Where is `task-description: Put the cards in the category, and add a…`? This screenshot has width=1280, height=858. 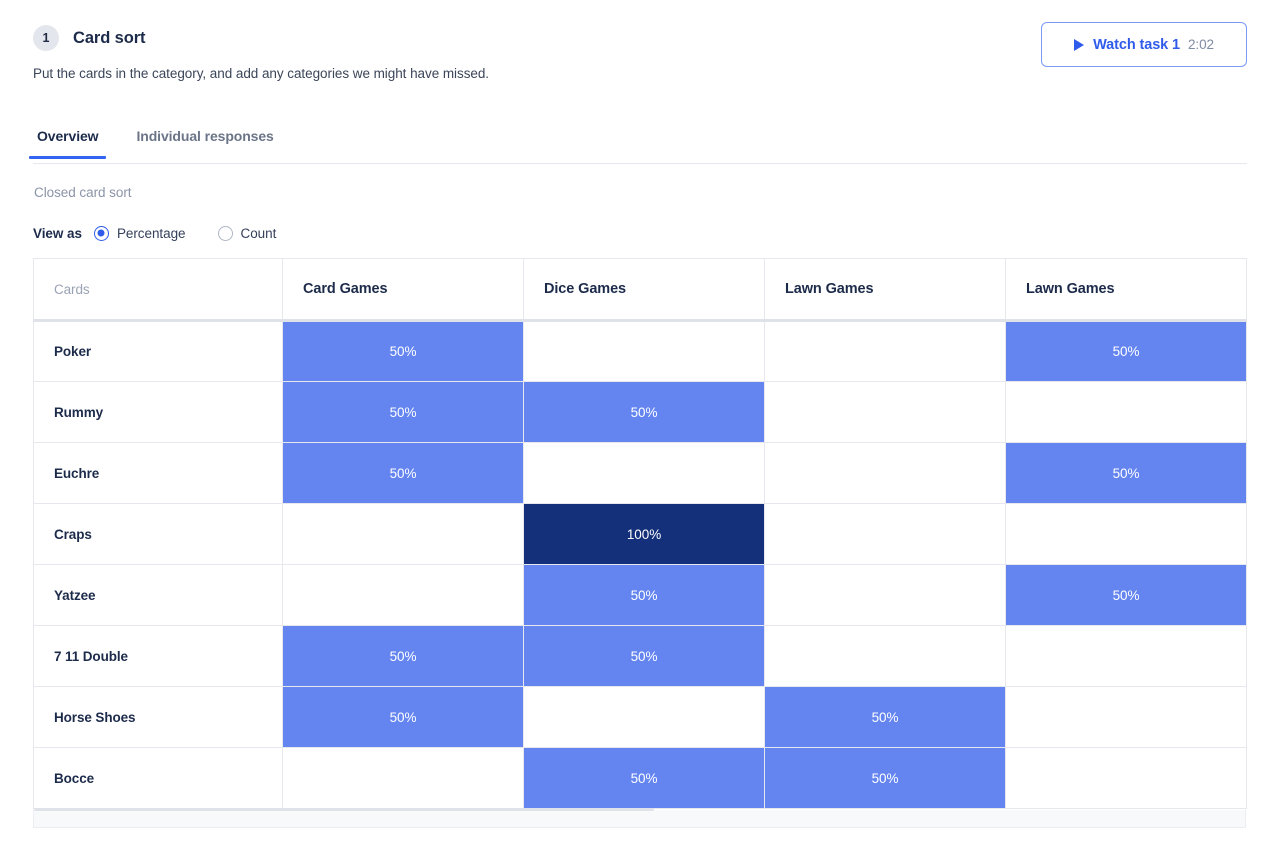
task-description: Put the cards in the category, and add a… is located at coordinates (261, 73).